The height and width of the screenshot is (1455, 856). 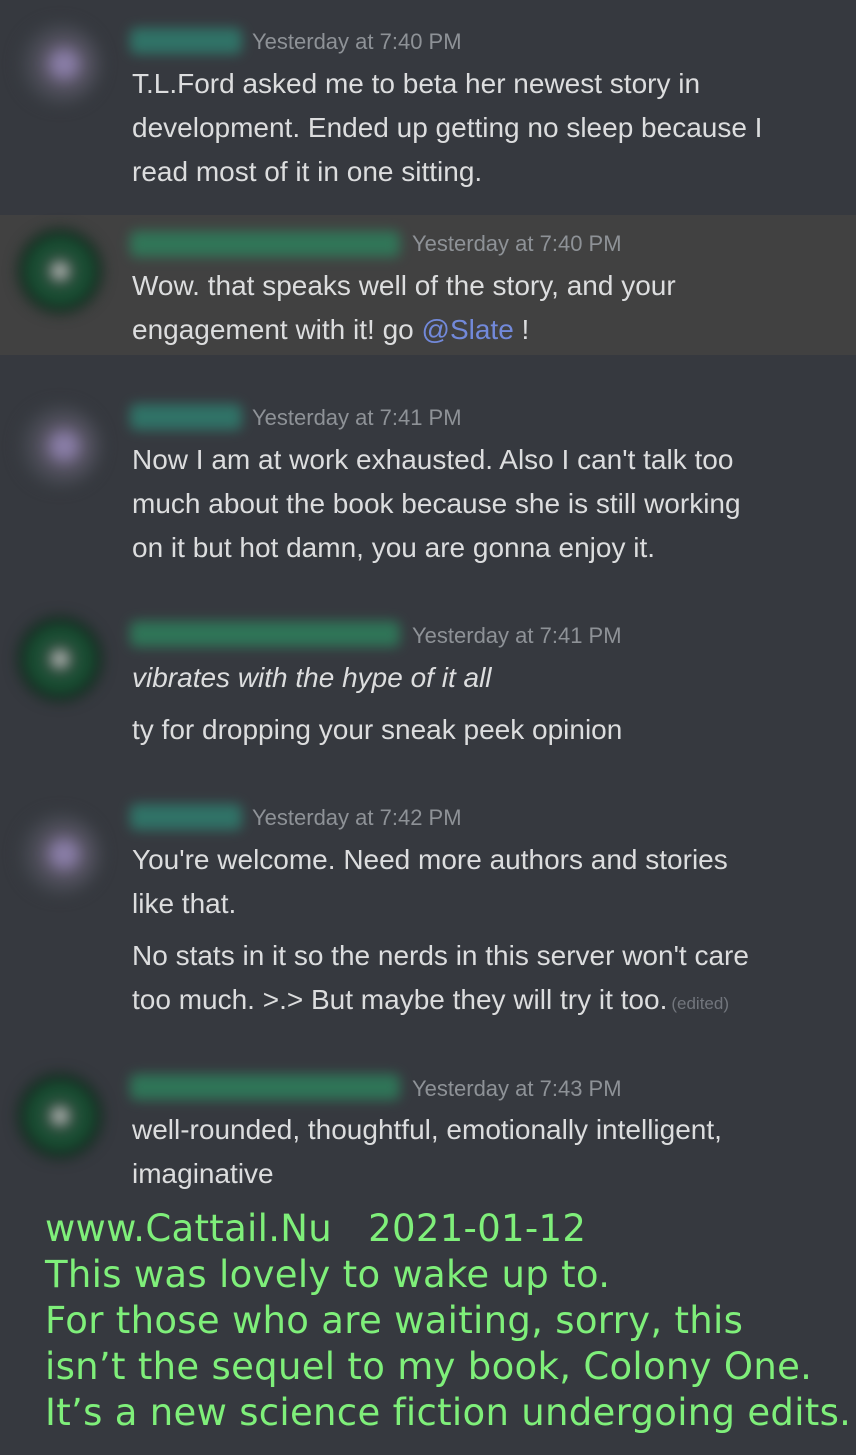 I want to click on message-text: engagement with it! go @Slate !, so click(x=330, y=330).